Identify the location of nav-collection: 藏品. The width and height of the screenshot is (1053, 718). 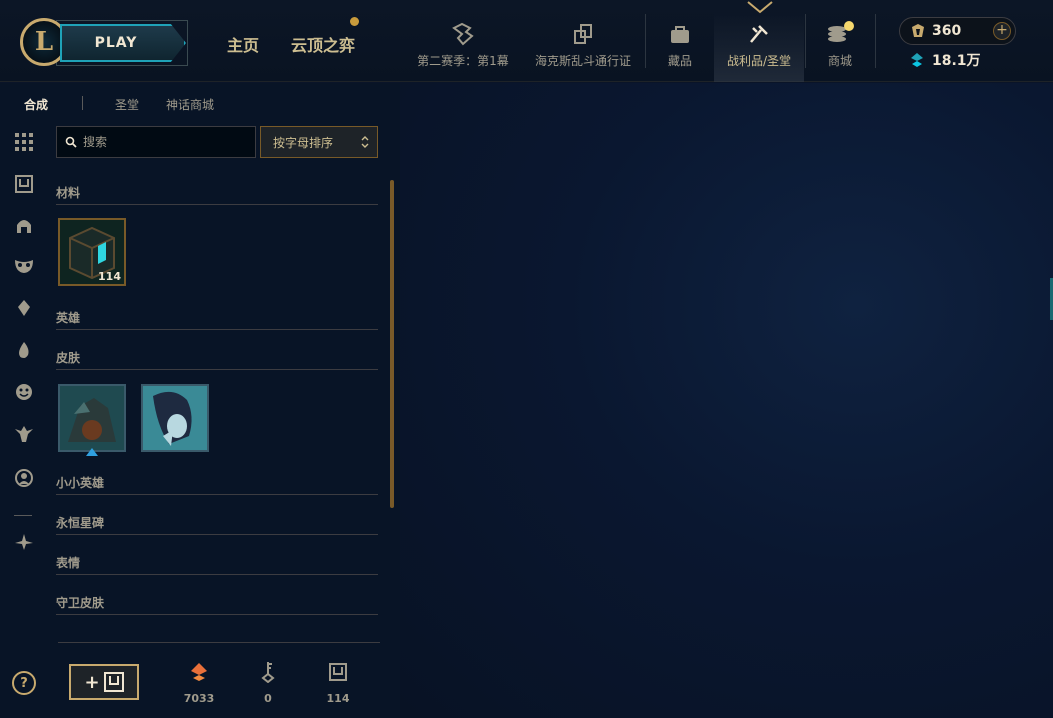
(680, 47).